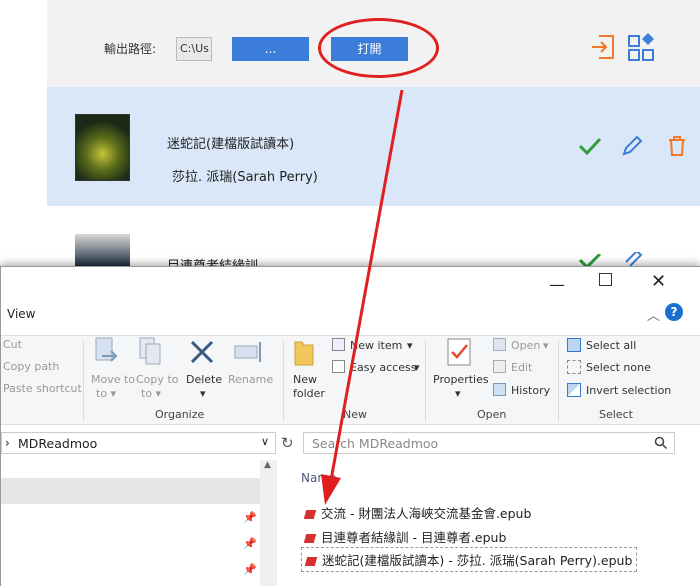  I want to click on annotation-arrow, so click(362, 297).